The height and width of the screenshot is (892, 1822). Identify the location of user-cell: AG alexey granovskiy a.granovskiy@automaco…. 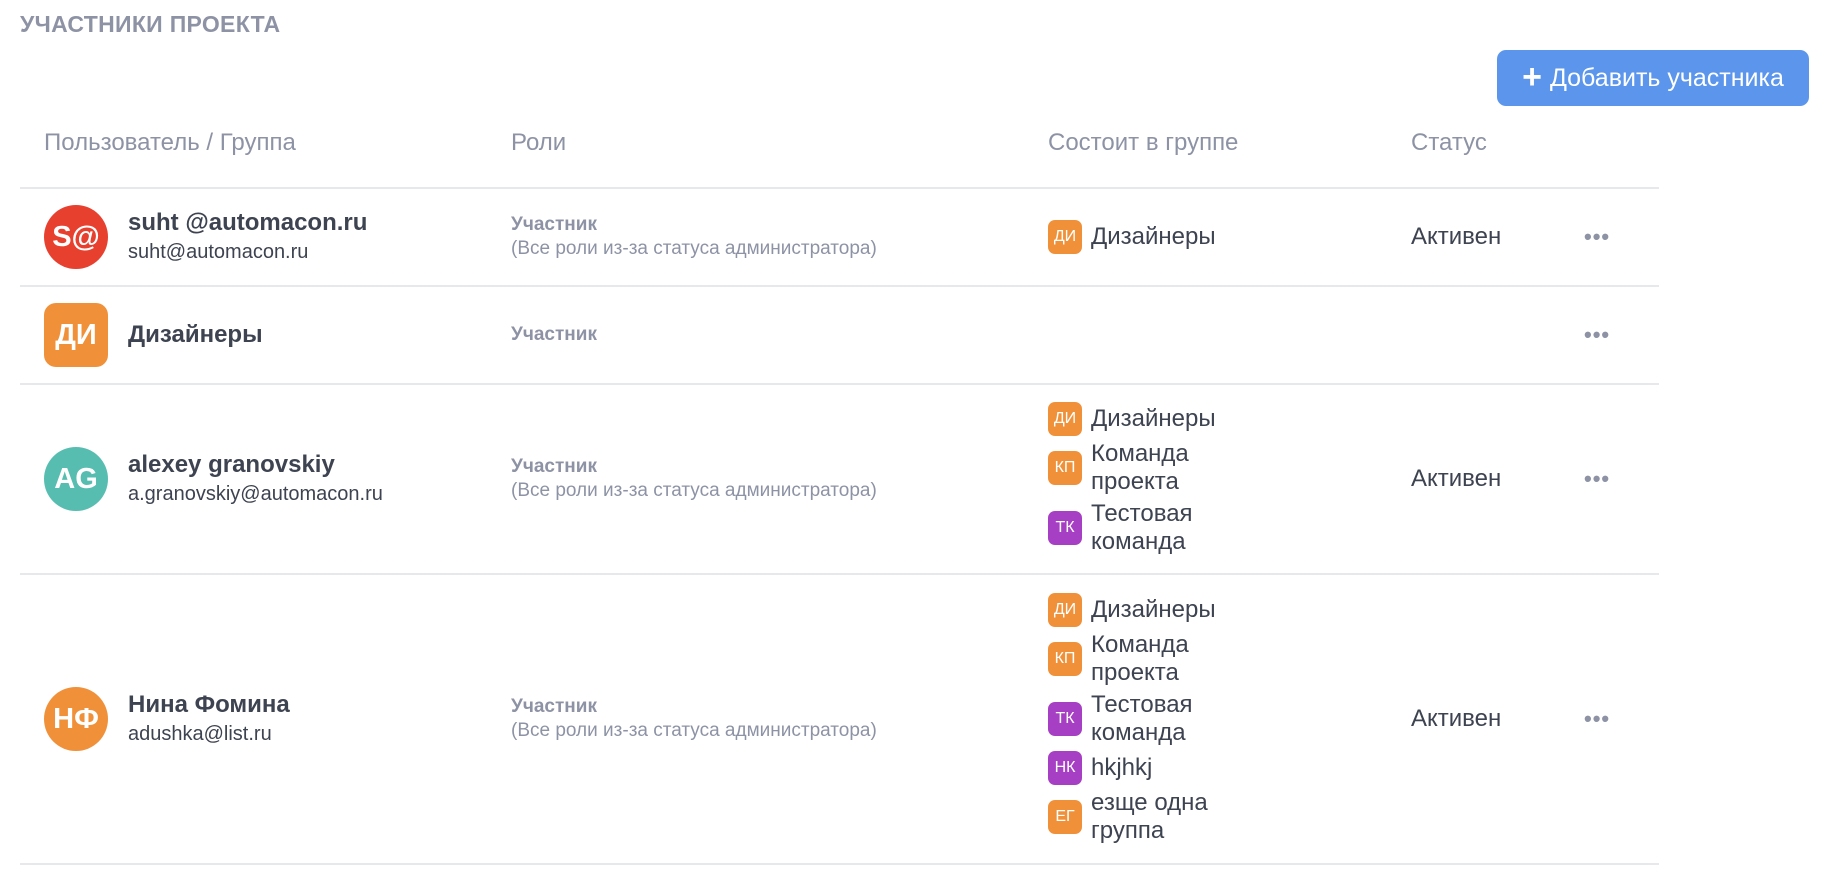
(213, 479).